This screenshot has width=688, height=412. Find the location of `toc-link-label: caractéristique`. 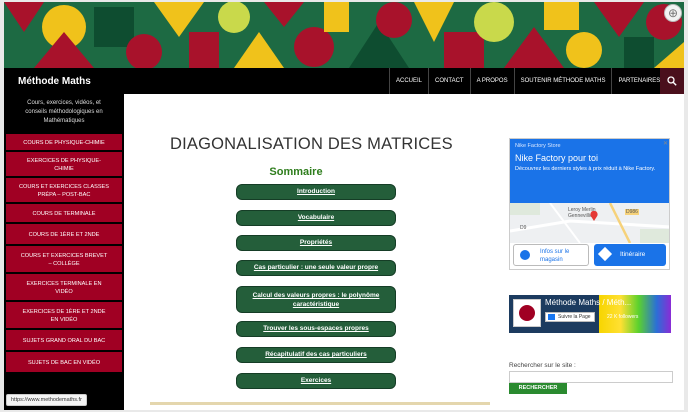

toc-link-label: caractéristique is located at coordinates (316, 304).